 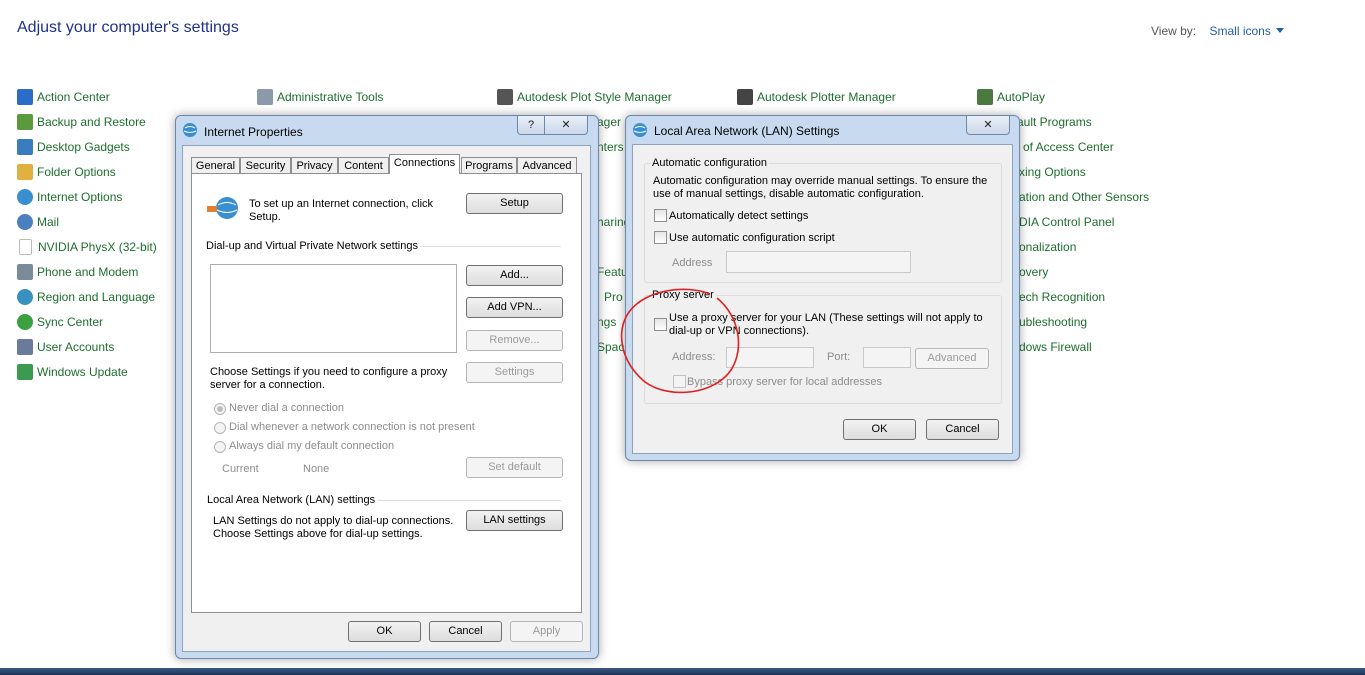 What do you see at coordinates (752, 238) in the screenshot?
I see `auto-script-label: Use automatic configuration script` at bounding box center [752, 238].